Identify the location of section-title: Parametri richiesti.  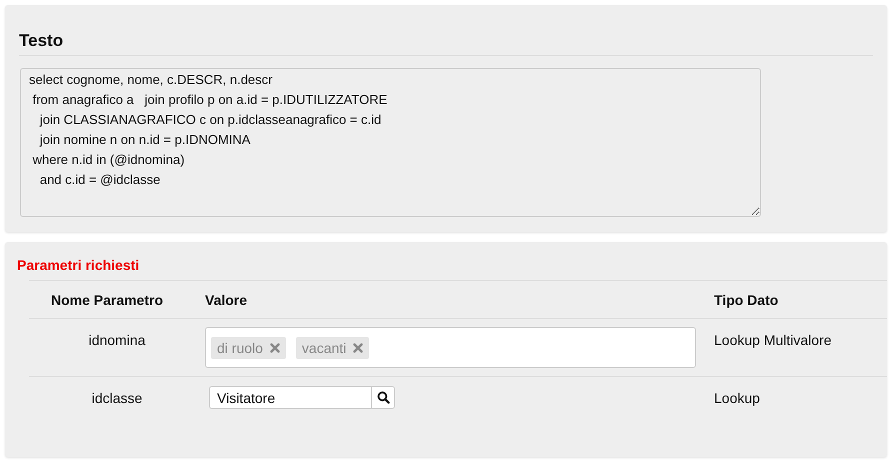
(78, 265).